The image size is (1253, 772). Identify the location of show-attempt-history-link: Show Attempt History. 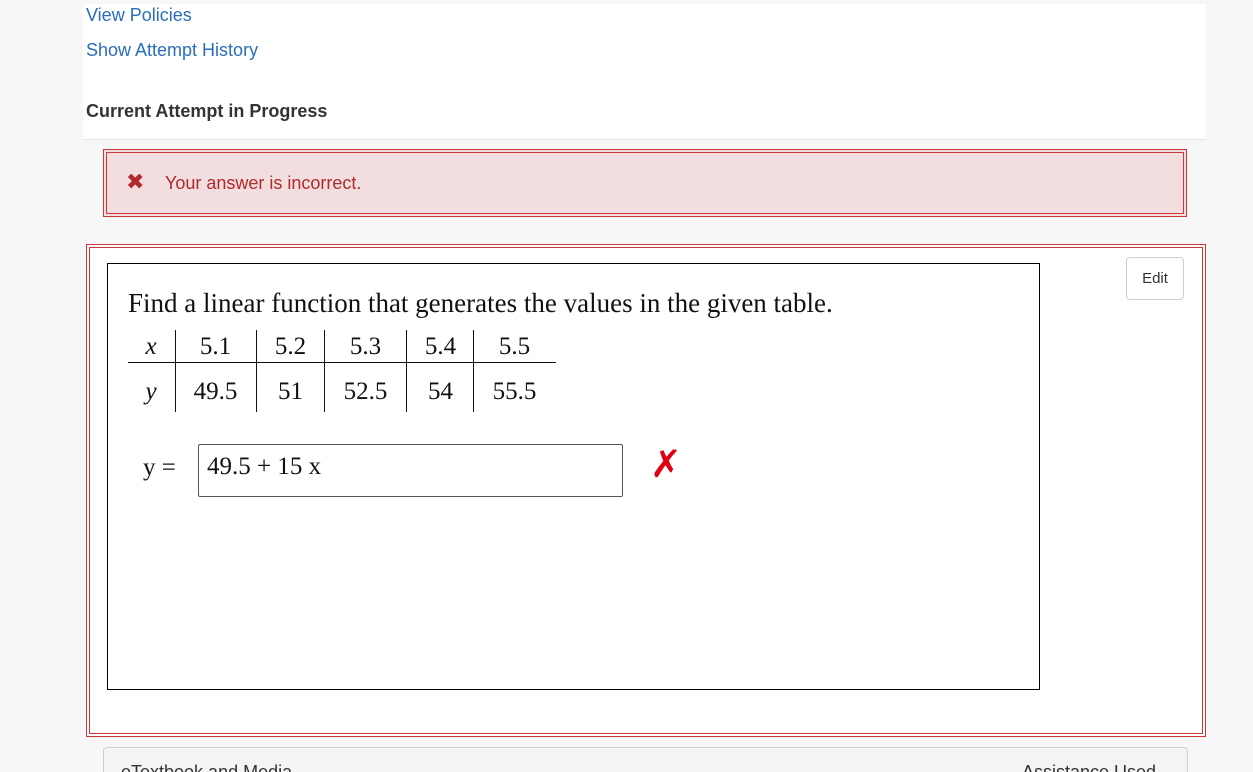
(172, 50).